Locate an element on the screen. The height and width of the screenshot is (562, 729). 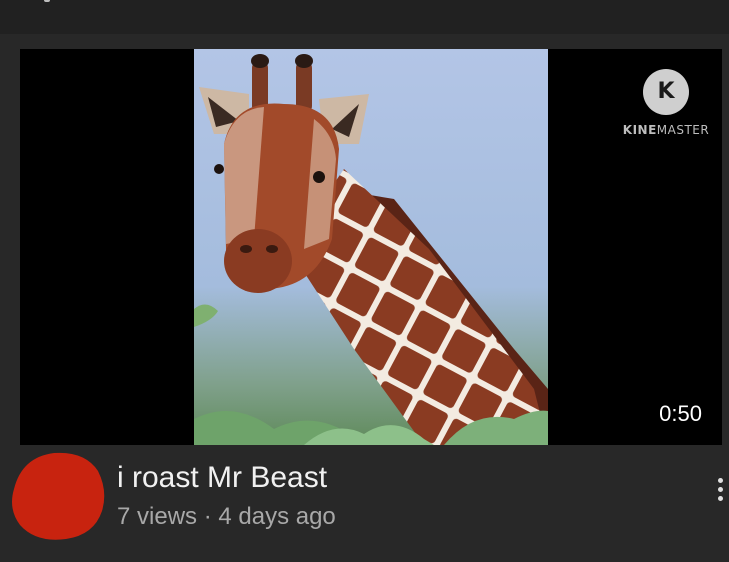
top-bar is located at coordinates (364, 17).